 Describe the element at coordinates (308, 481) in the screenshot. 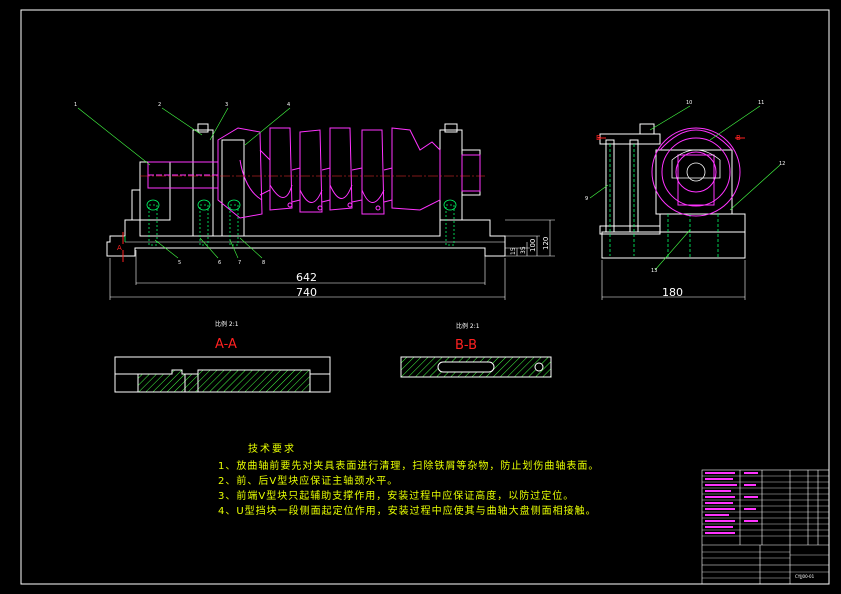

I see `note-item-2: 2、前、后V型块应保证主轴颈水平。` at that location.